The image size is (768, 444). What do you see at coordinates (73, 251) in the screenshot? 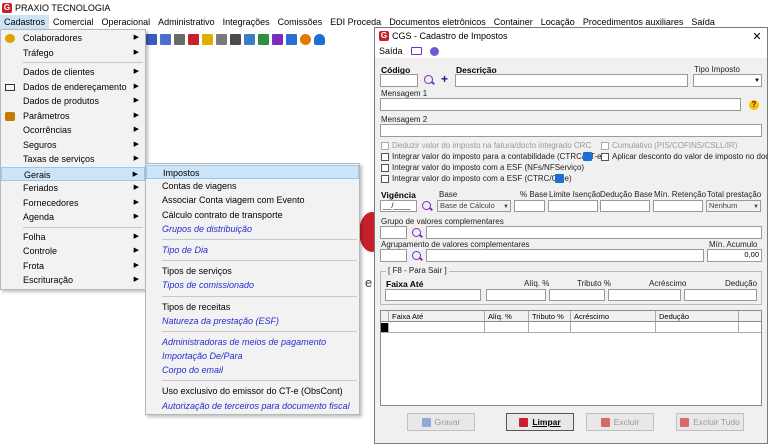
I see `menu-item-controle: Controle ▶` at bounding box center [73, 251].